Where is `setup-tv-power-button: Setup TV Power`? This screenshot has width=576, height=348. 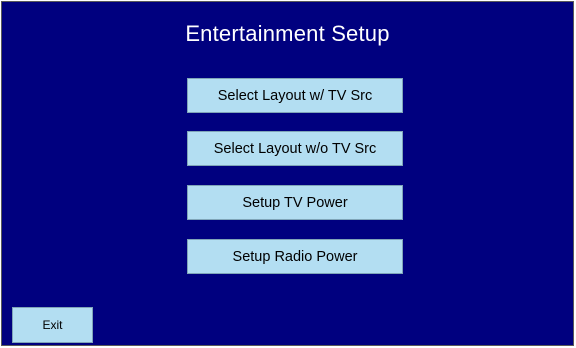 setup-tv-power-button: Setup TV Power is located at coordinates (295, 202).